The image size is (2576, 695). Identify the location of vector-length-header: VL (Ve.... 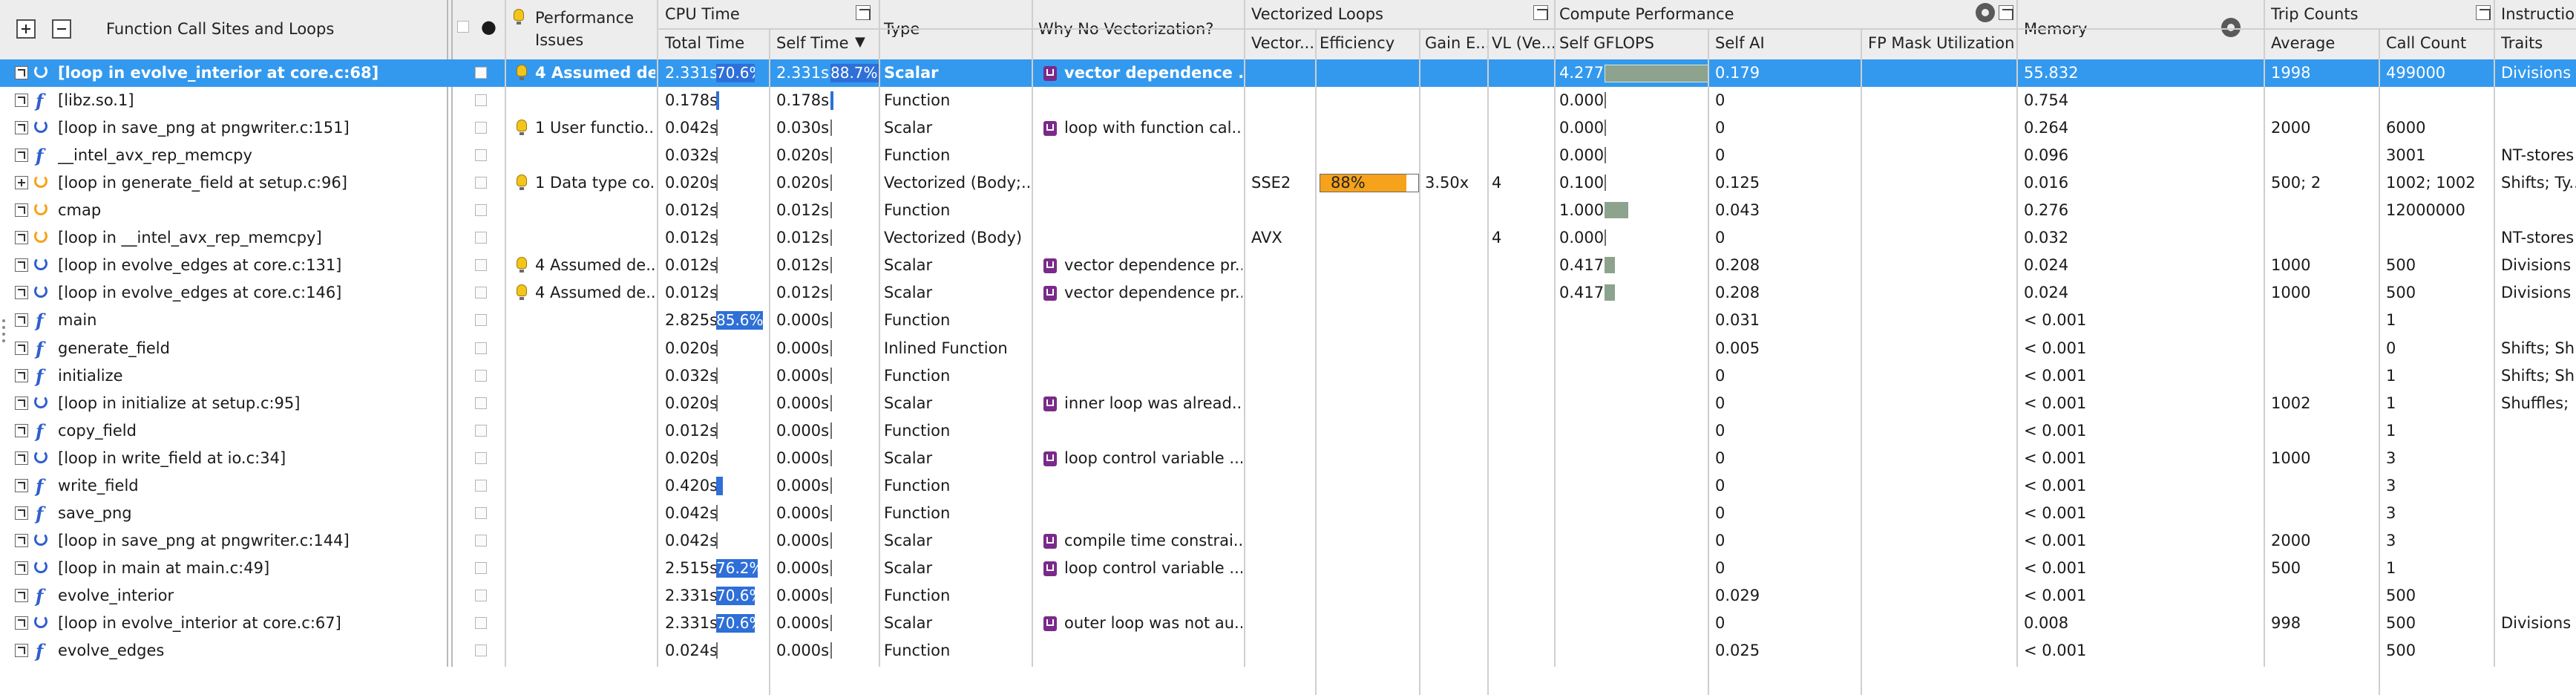
(1523, 43).